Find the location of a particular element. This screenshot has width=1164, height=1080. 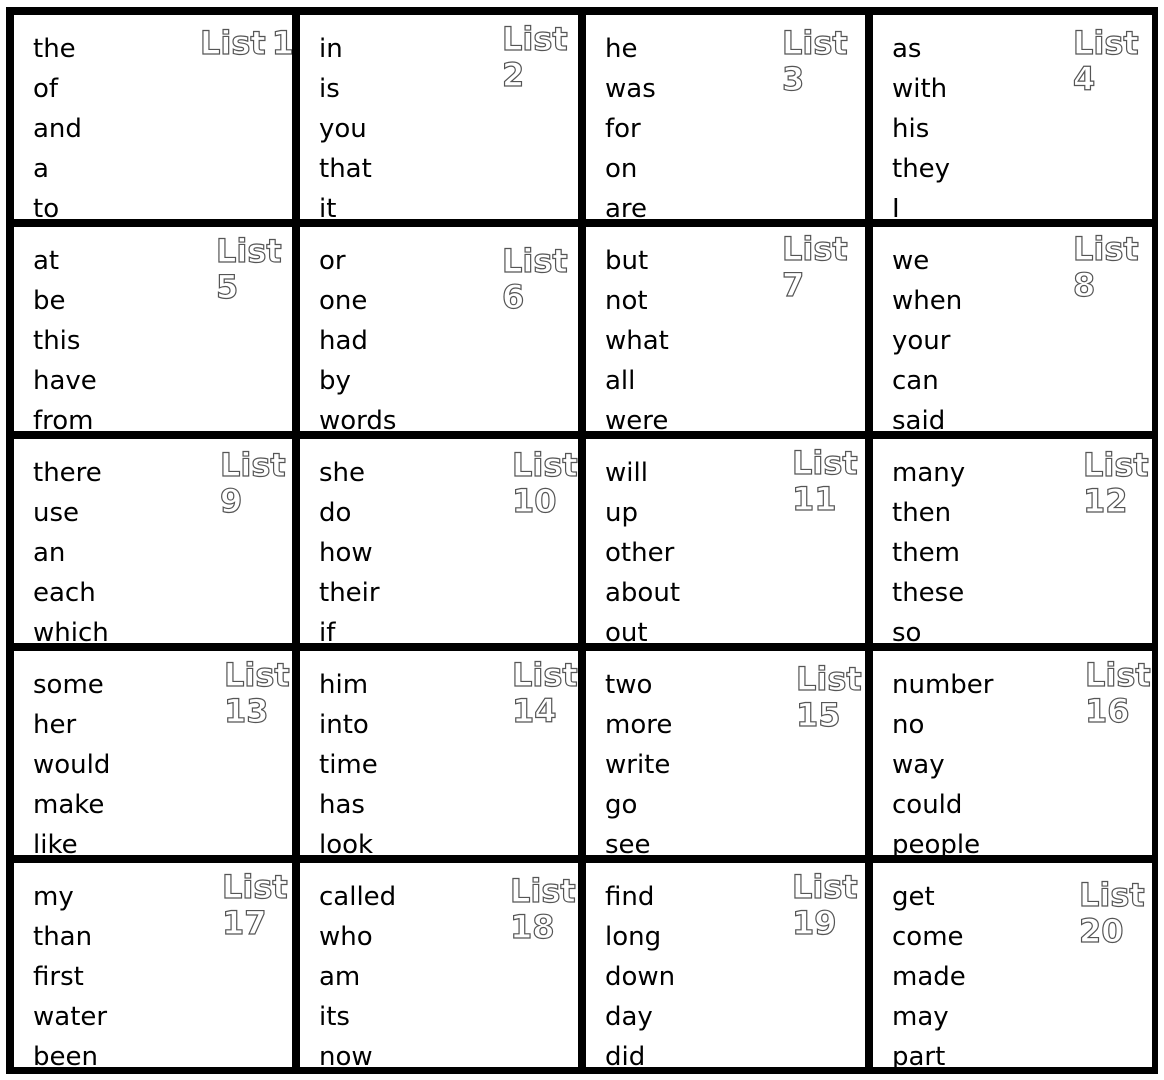

list-number: 17 is located at coordinates (244, 923).